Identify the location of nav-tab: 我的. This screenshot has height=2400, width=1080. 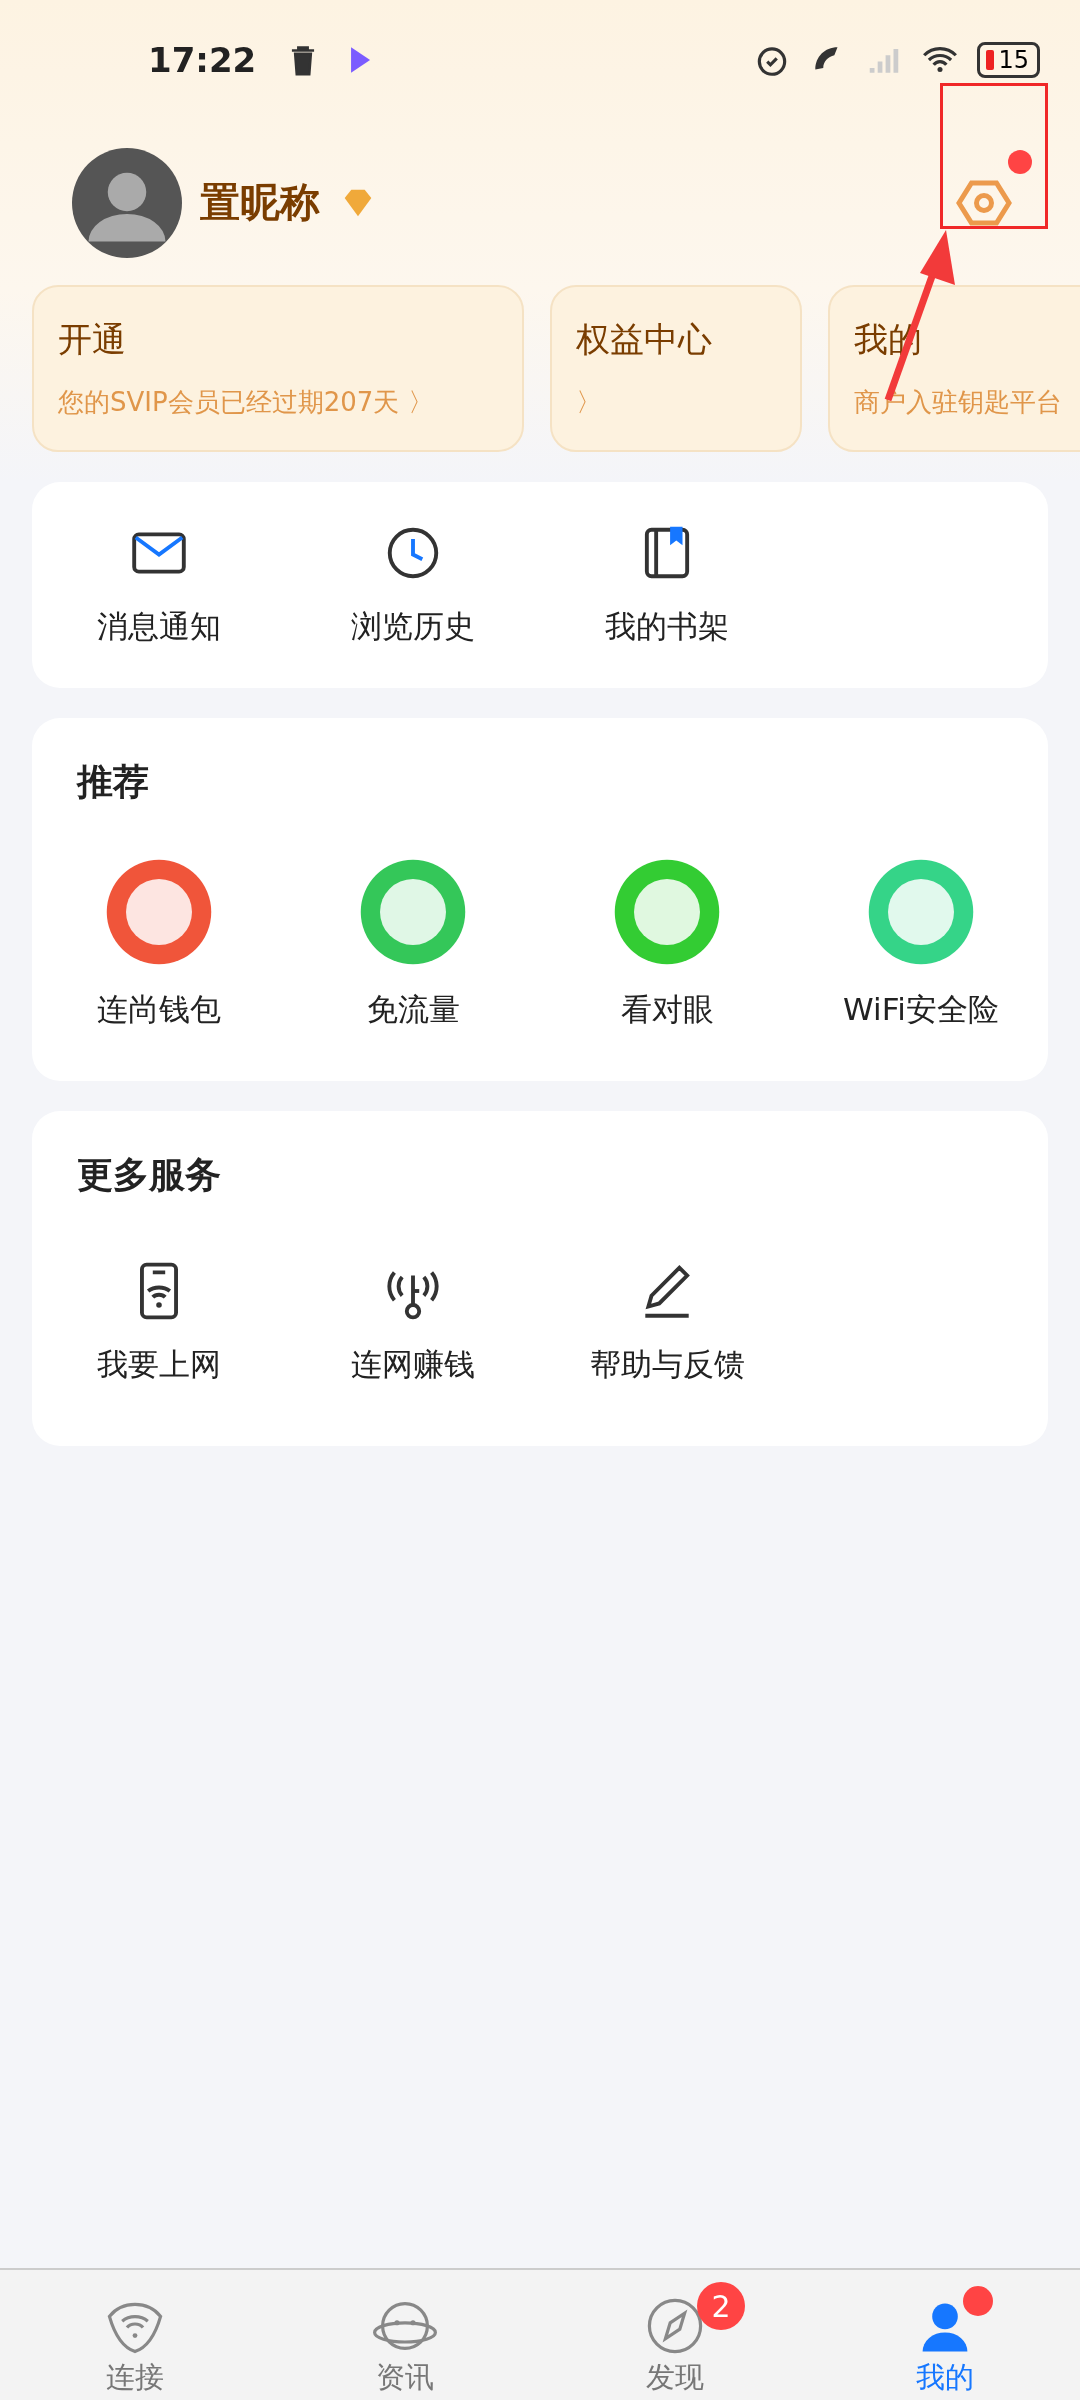
(945, 2335).